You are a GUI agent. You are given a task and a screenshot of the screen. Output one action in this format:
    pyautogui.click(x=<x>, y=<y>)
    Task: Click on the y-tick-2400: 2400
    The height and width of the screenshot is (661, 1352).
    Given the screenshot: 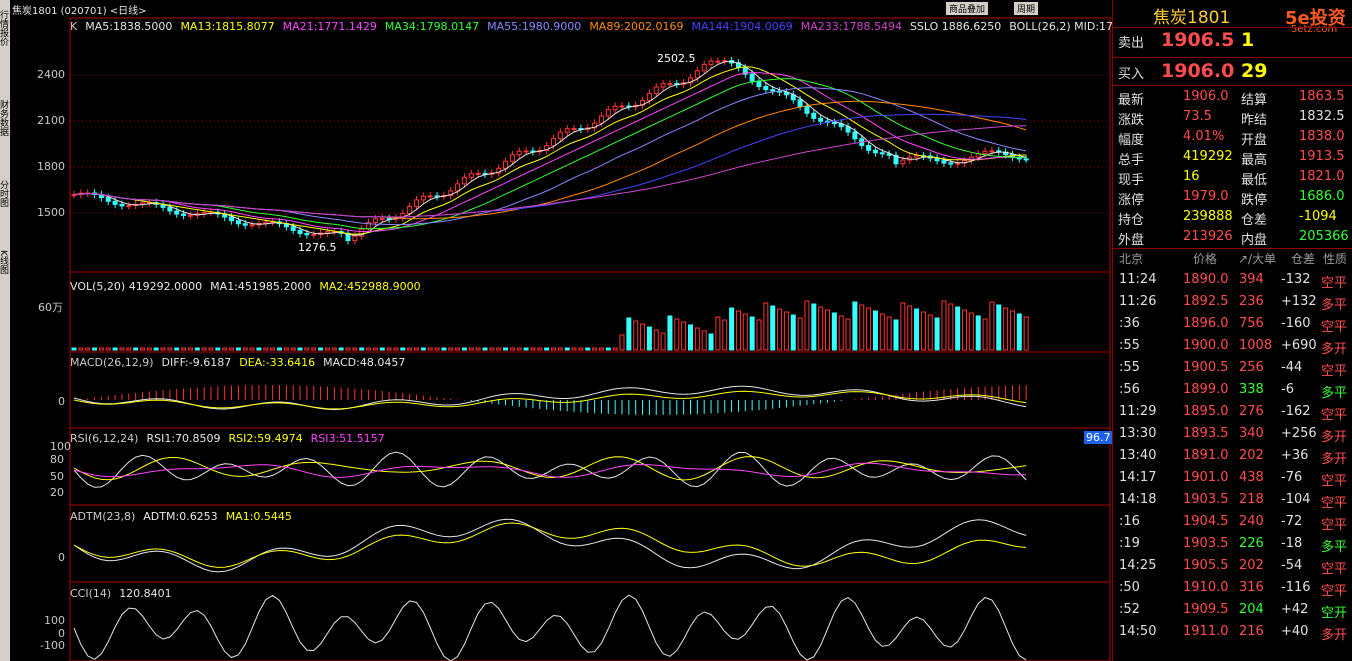 What is the action you would take?
    pyautogui.click(x=51, y=74)
    